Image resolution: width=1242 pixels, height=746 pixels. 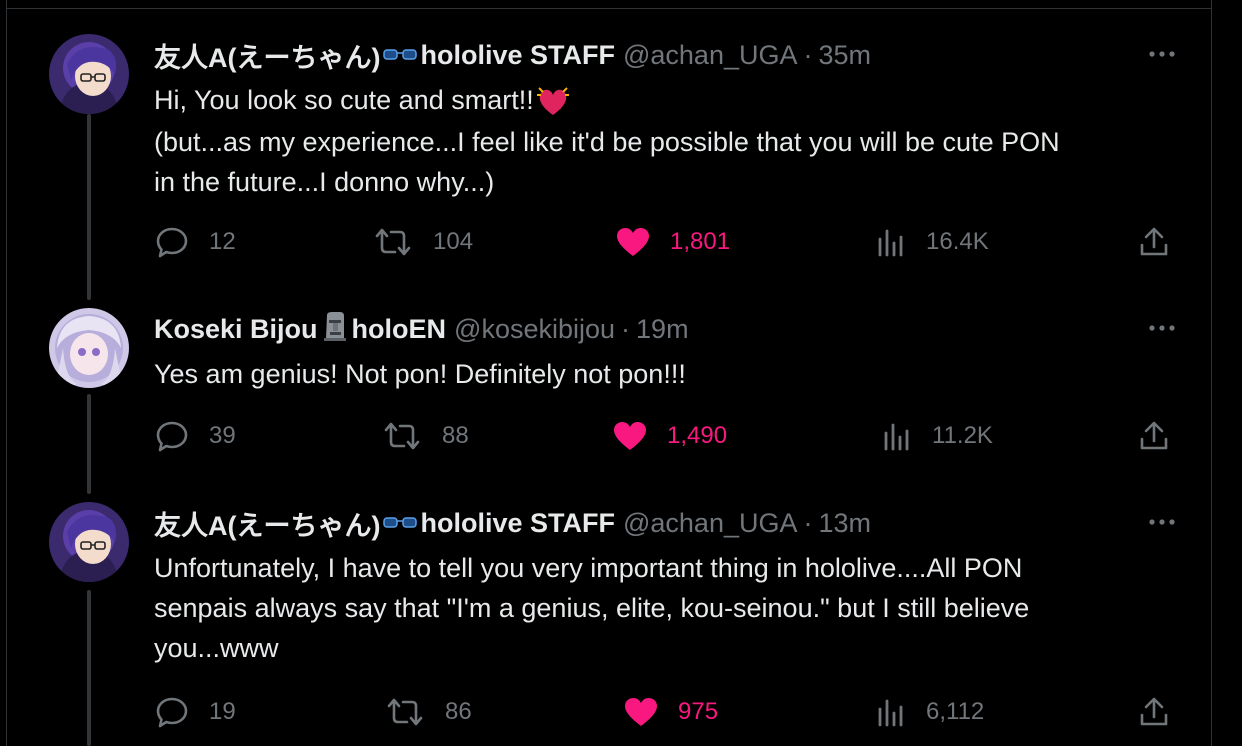 What do you see at coordinates (957, 241) in the screenshot?
I see `views-count: 16.4K` at bounding box center [957, 241].